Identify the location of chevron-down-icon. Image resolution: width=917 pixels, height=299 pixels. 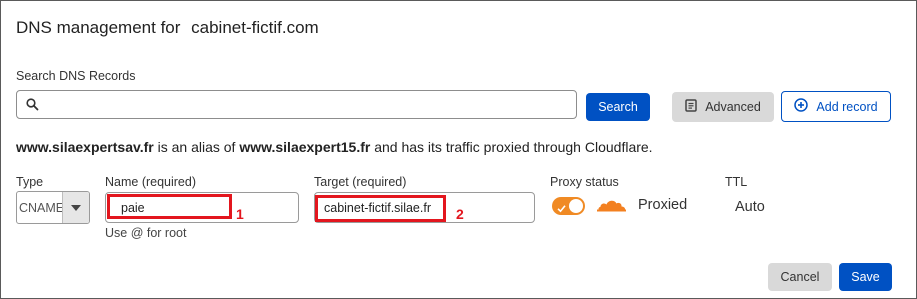
(75, 207).